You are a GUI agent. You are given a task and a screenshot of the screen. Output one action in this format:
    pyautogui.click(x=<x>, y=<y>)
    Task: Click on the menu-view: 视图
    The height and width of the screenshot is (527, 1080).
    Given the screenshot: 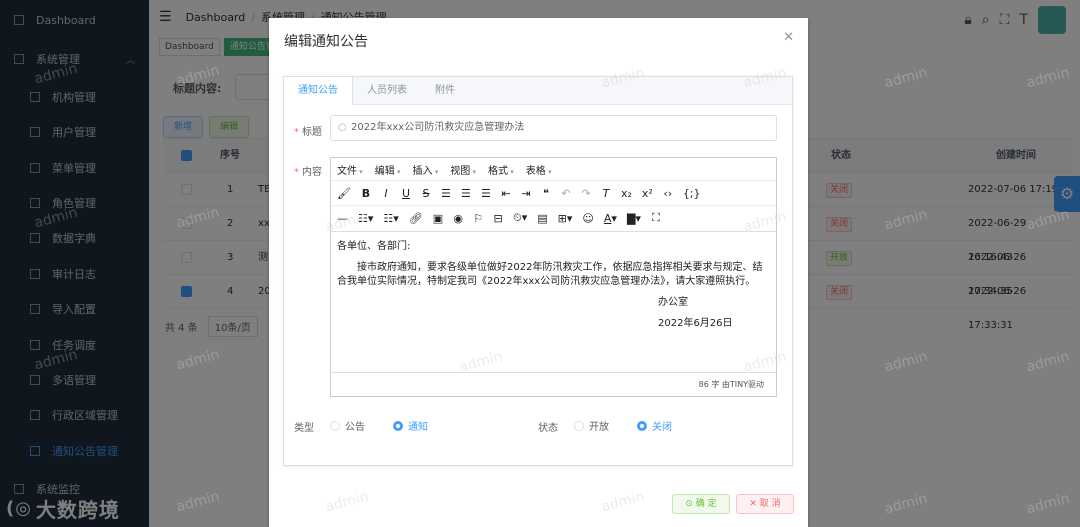 What is the action you would take?
    pyautogui.click(x=463, y=169)
    